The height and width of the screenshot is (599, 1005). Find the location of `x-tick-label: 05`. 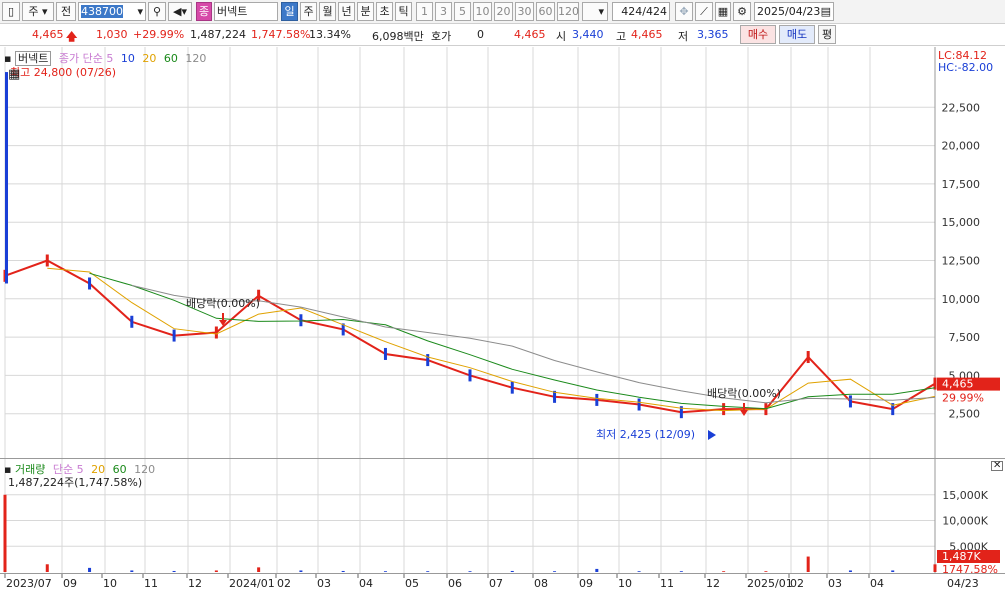

x-tick-label: 05 is located at coordinates (412, 583).